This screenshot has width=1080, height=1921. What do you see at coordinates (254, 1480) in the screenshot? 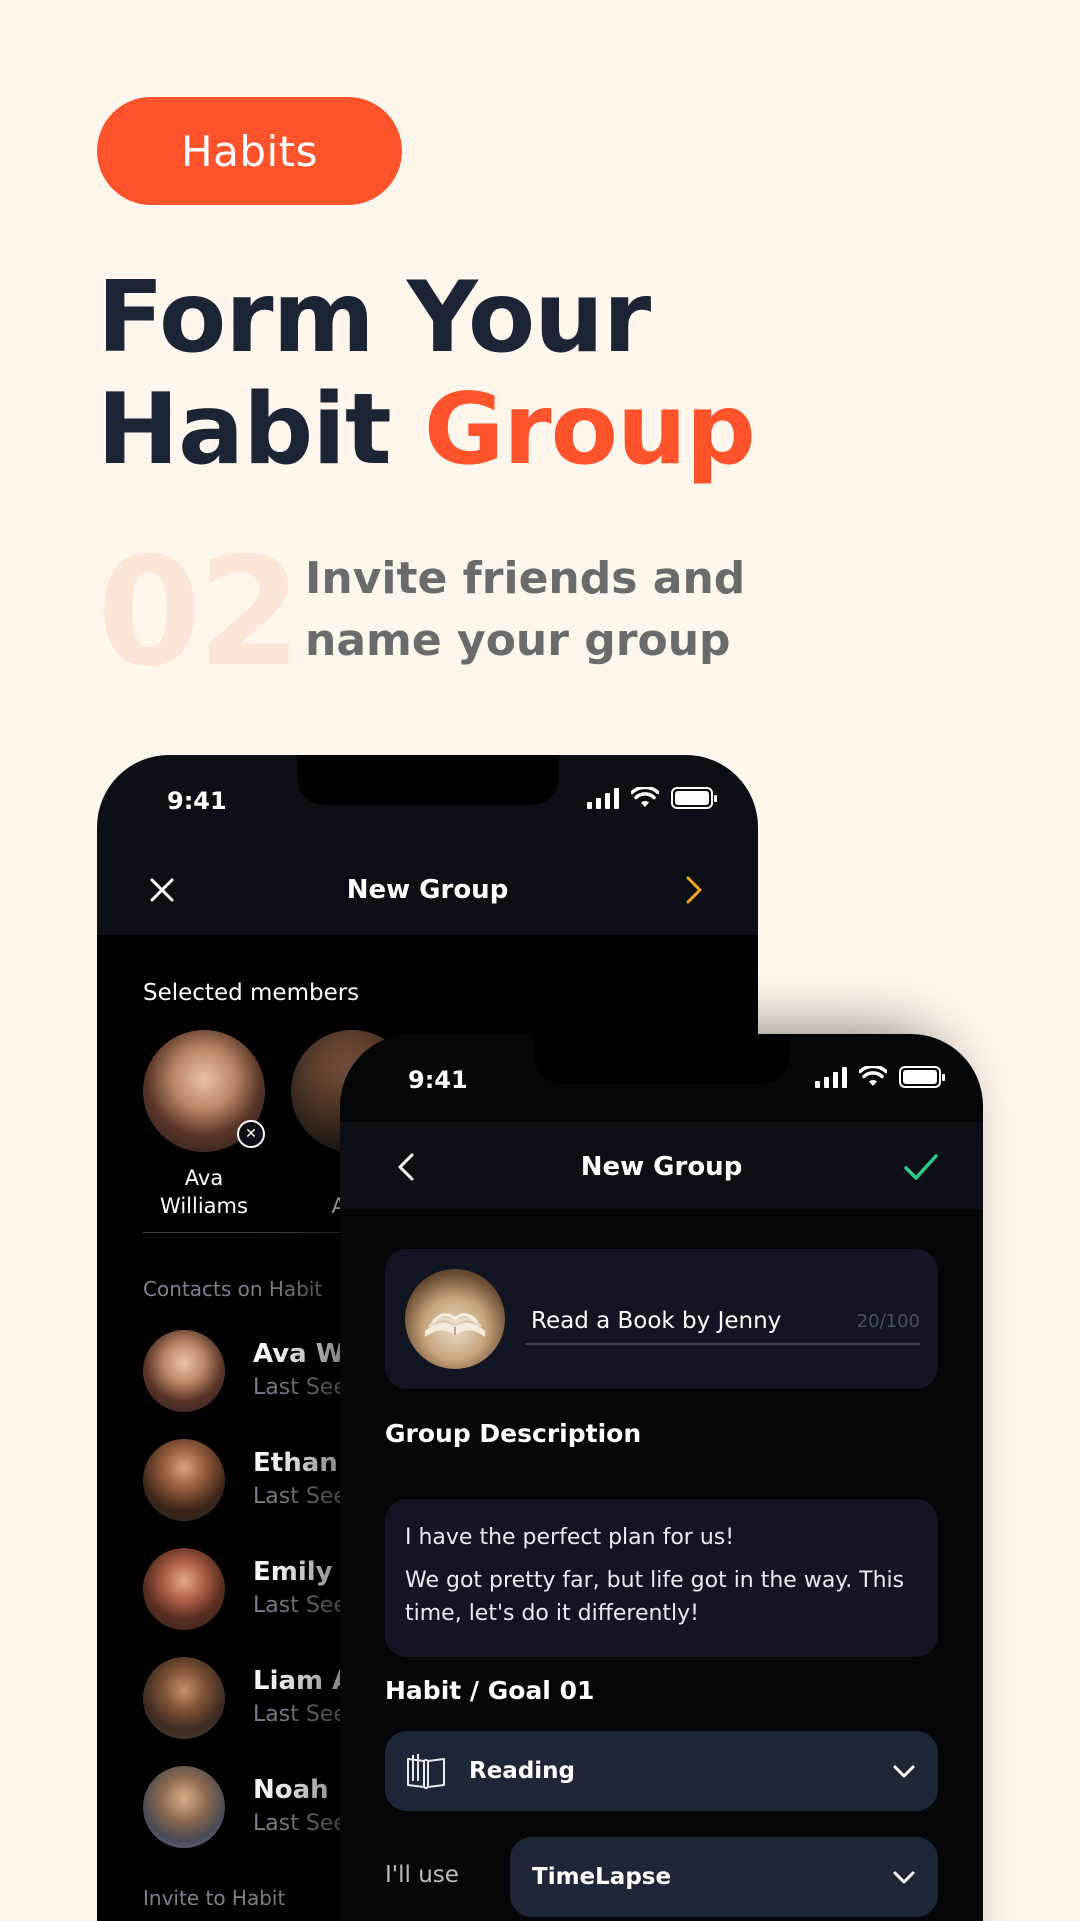
I see `contact-row: Ethan C Last See` at bounding box center [254, 1480].